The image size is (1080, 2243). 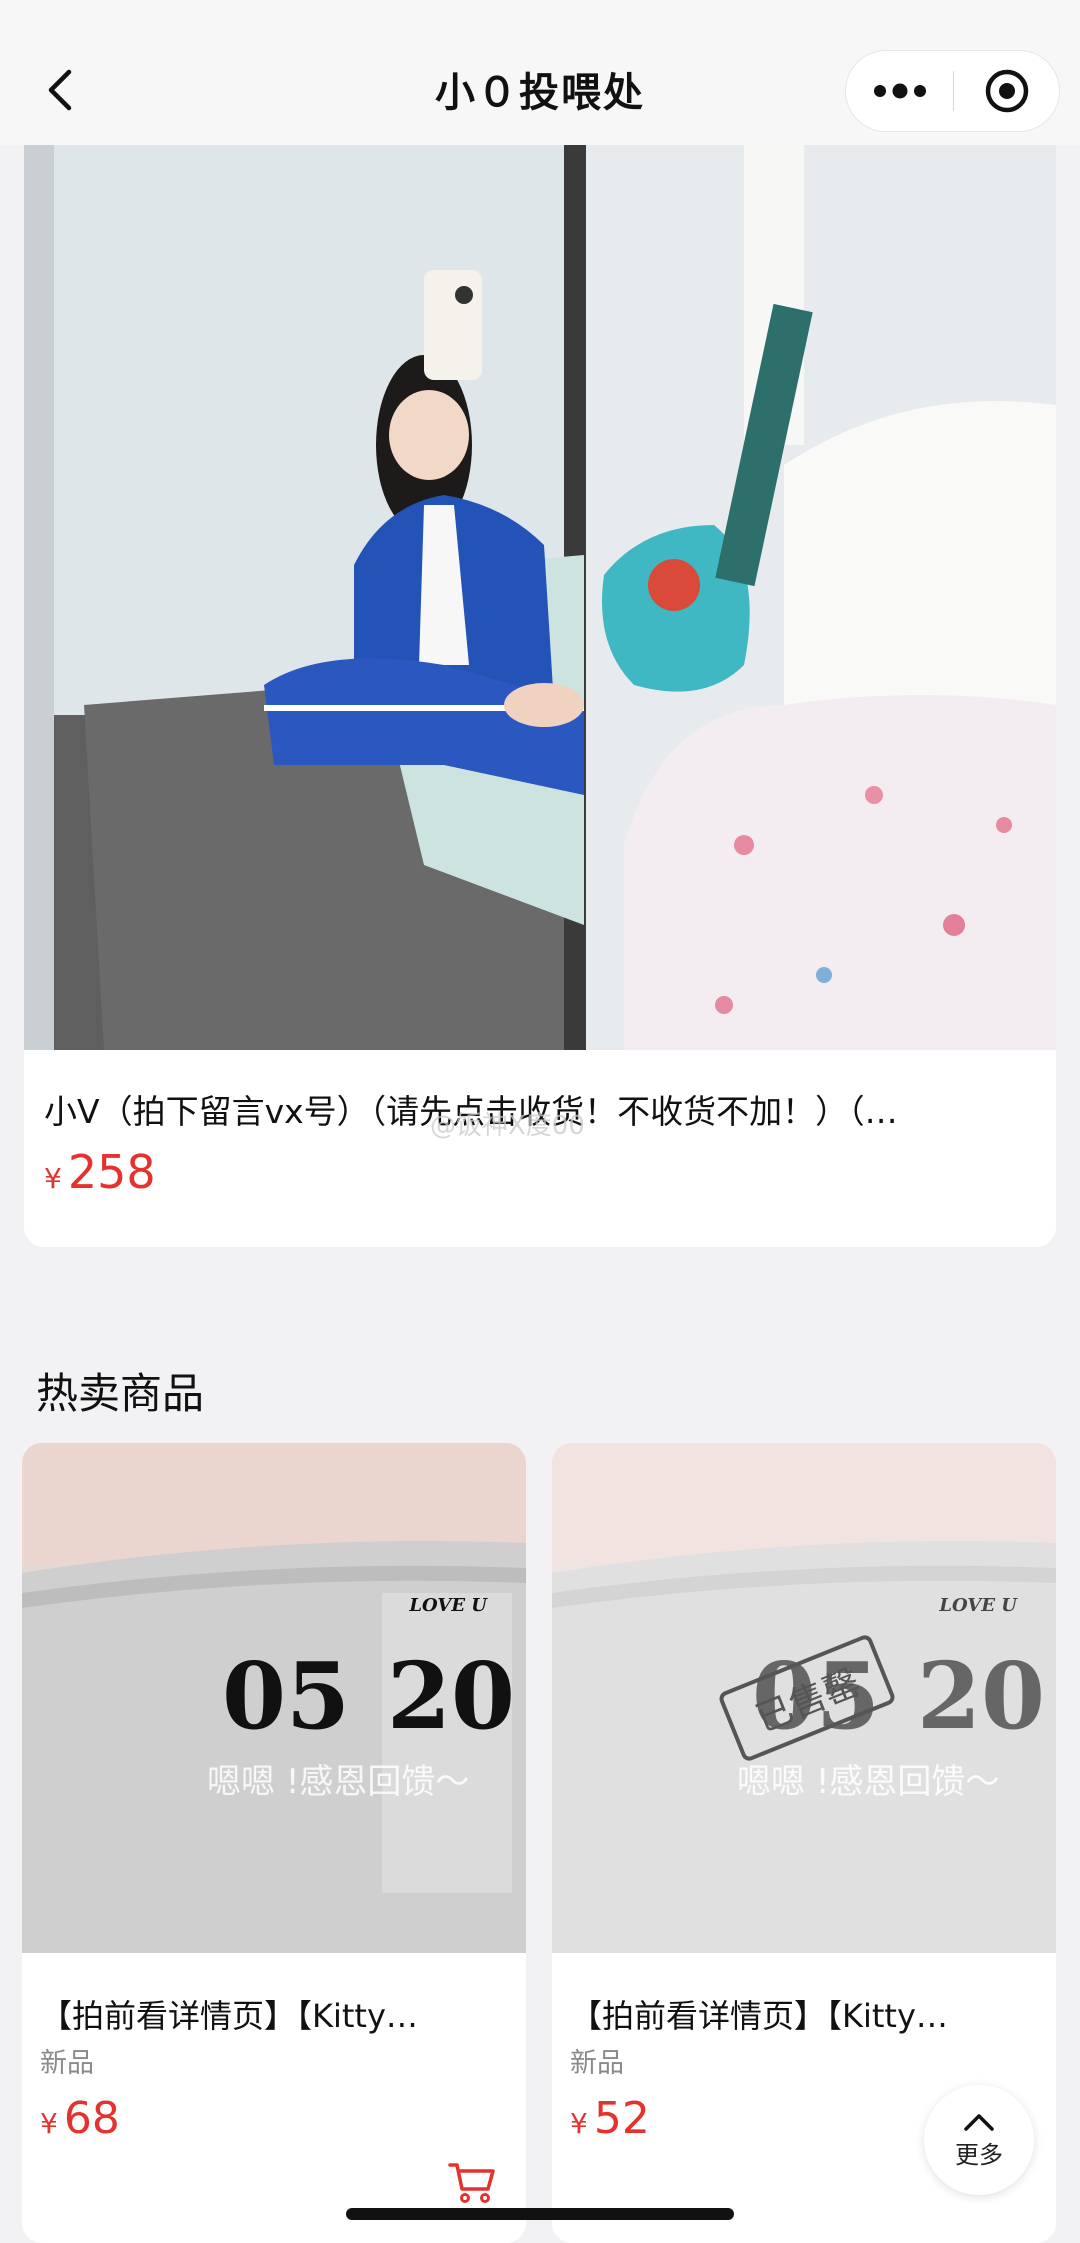 I want to click on more-button-label: 更多, so click(x=979, y=2154).